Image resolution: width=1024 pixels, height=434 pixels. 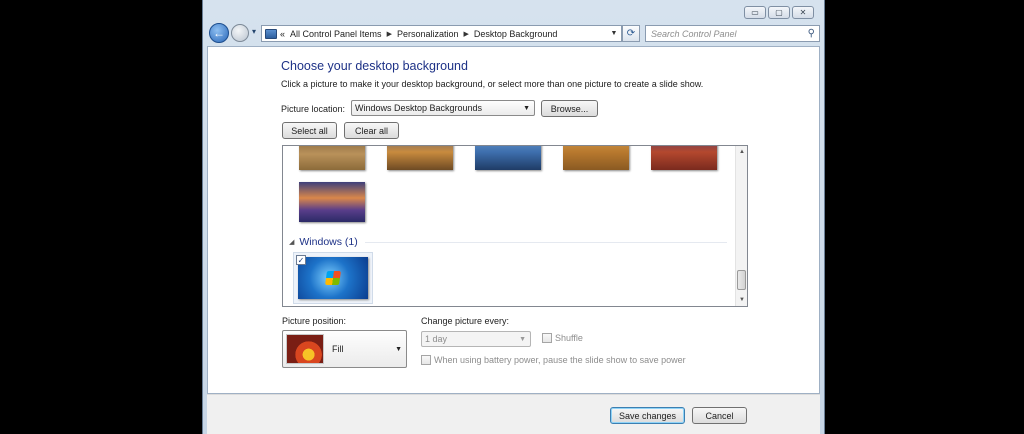 I want to click on clear-all-button: Clear all, so click(x=371, y=130).